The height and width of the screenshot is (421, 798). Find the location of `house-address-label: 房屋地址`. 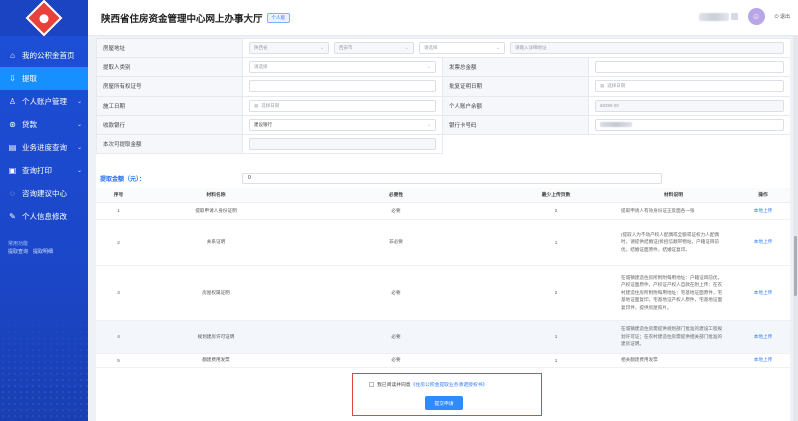

house-address-label: 房屋地址 is located at coordinates (169, 48).